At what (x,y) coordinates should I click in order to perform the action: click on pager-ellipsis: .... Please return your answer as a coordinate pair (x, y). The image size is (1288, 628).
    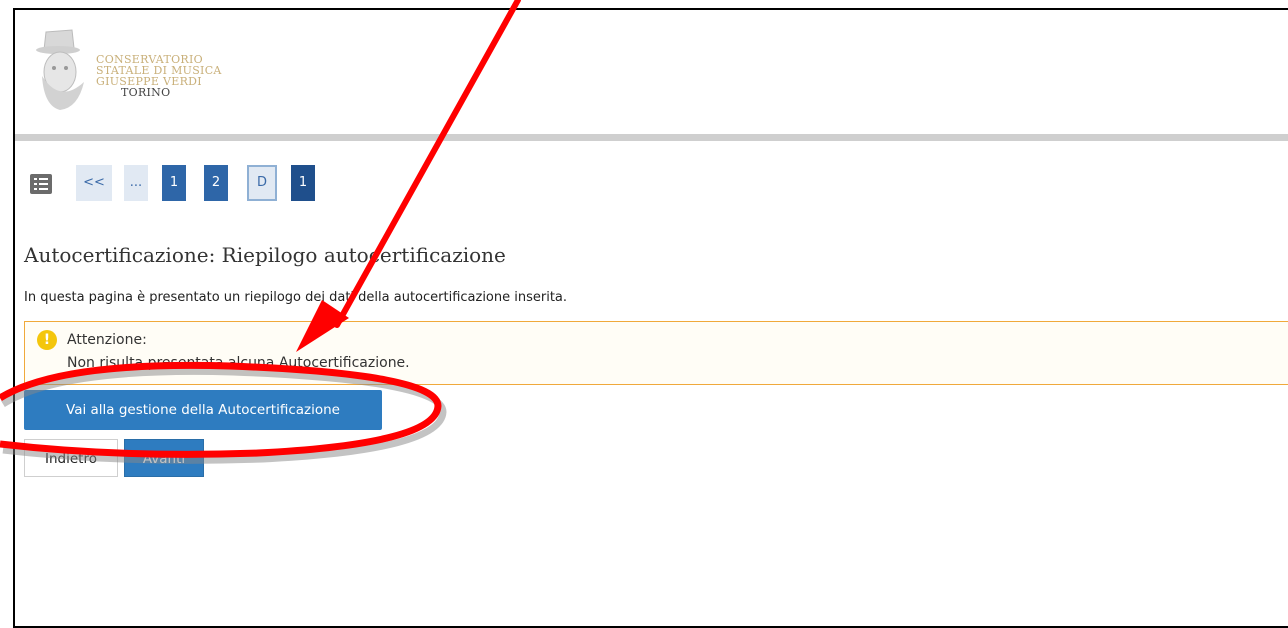
    Looking at the image, I should click on (136, 183).